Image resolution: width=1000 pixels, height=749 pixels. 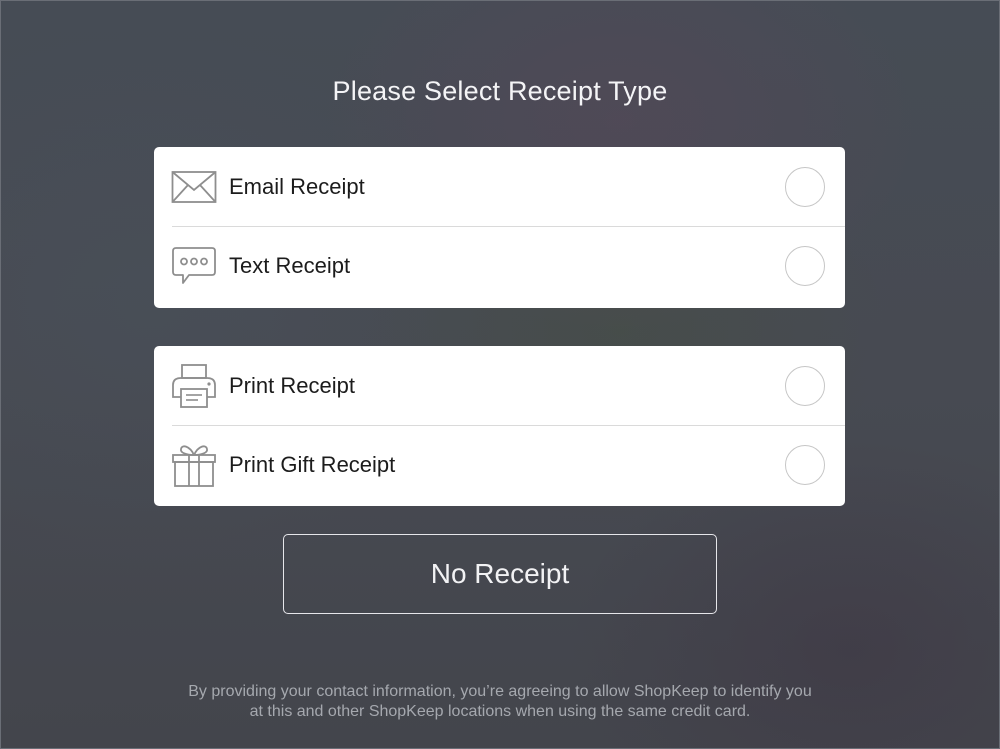 I want to click on page-title: Please Select Receipt Type, so click(x=500, y=91).